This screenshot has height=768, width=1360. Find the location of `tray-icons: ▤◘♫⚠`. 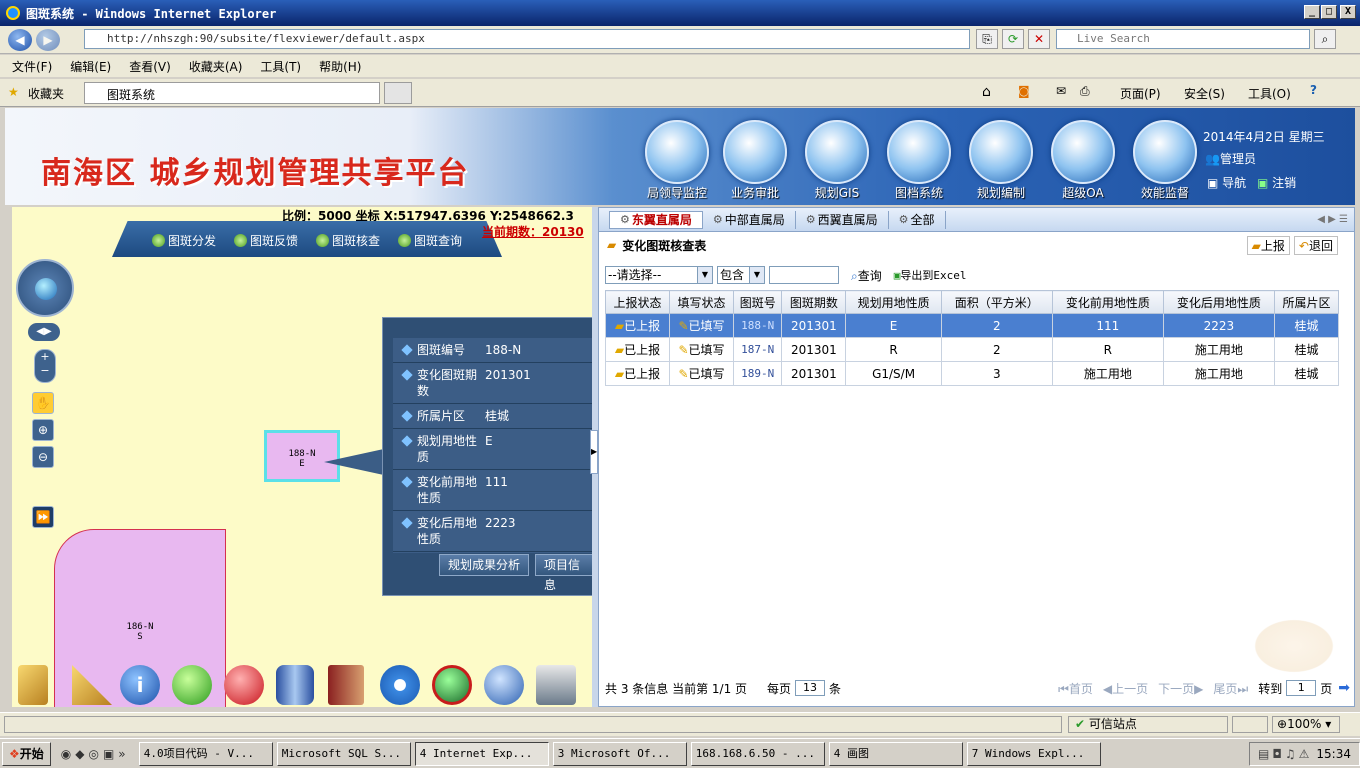

tray-icons: ▤◘♫⚠ is located at coordinates (1285, 754).